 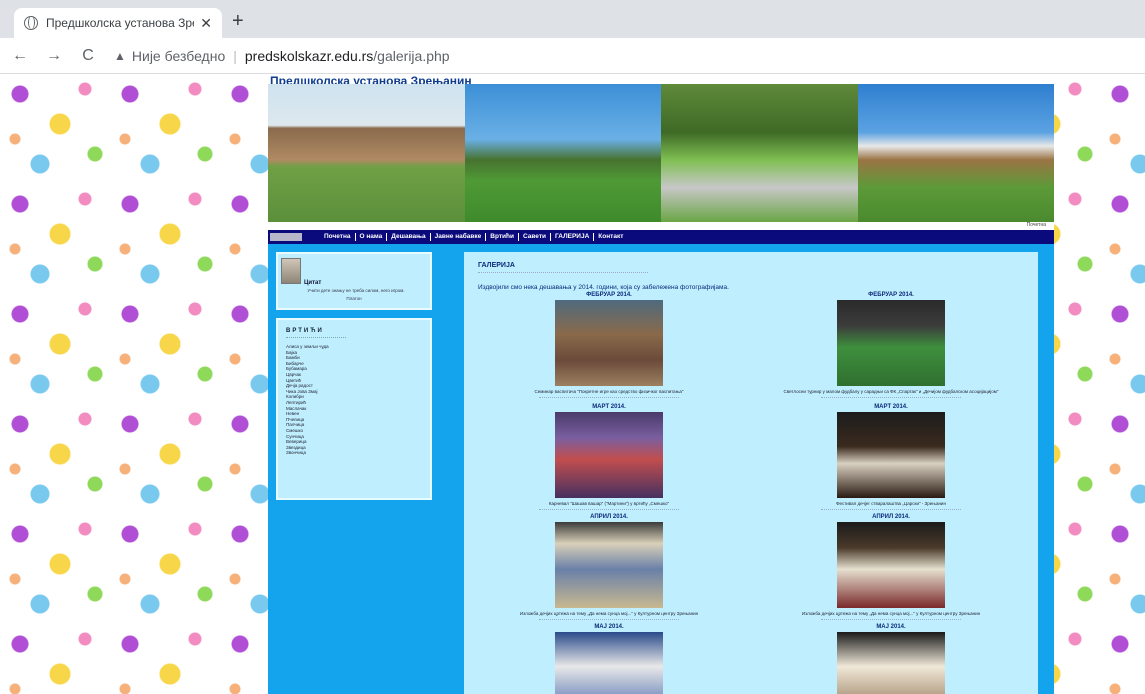 What do you see at coordinates (1036, 225) in the screenshot?
I see `top-small-link: Почетна` at bounding box center [1036, 225].